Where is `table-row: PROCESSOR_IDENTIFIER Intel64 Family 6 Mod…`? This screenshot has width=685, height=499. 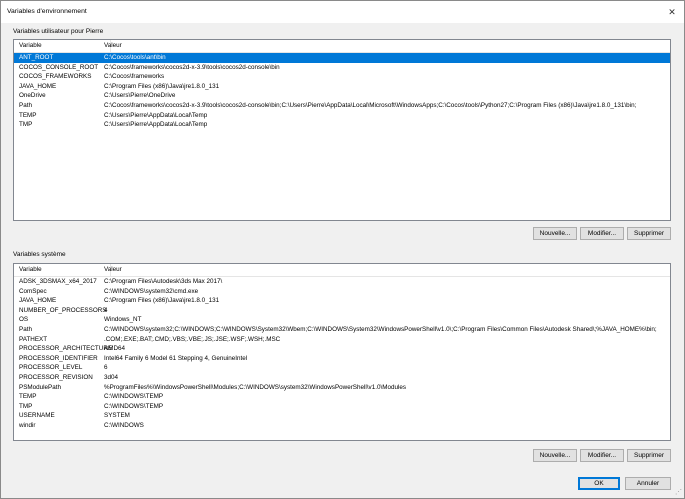
table-row: PROCESSOR_IDENTIFIER Intel64 Family 6 Mod… is located at coordinates (342, 359).